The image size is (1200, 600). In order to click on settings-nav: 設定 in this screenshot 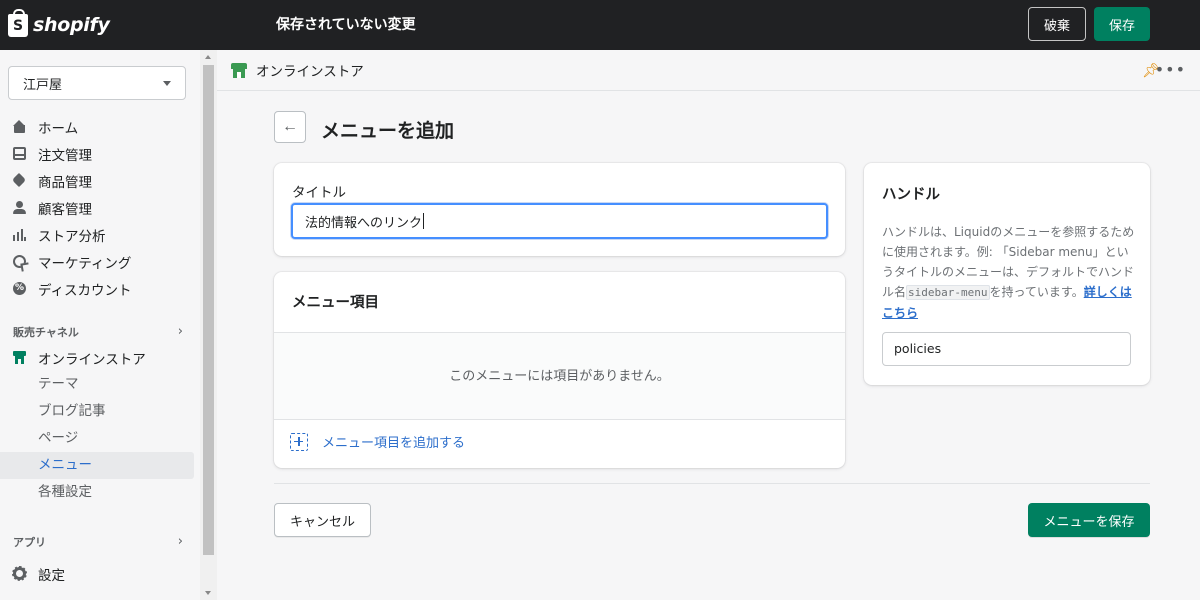, I will do `click(100, 573)`.